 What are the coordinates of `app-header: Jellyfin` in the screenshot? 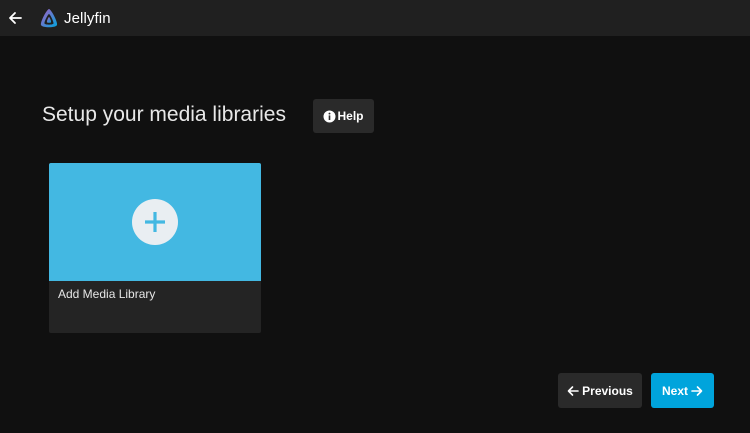 It's located at (375, 18).